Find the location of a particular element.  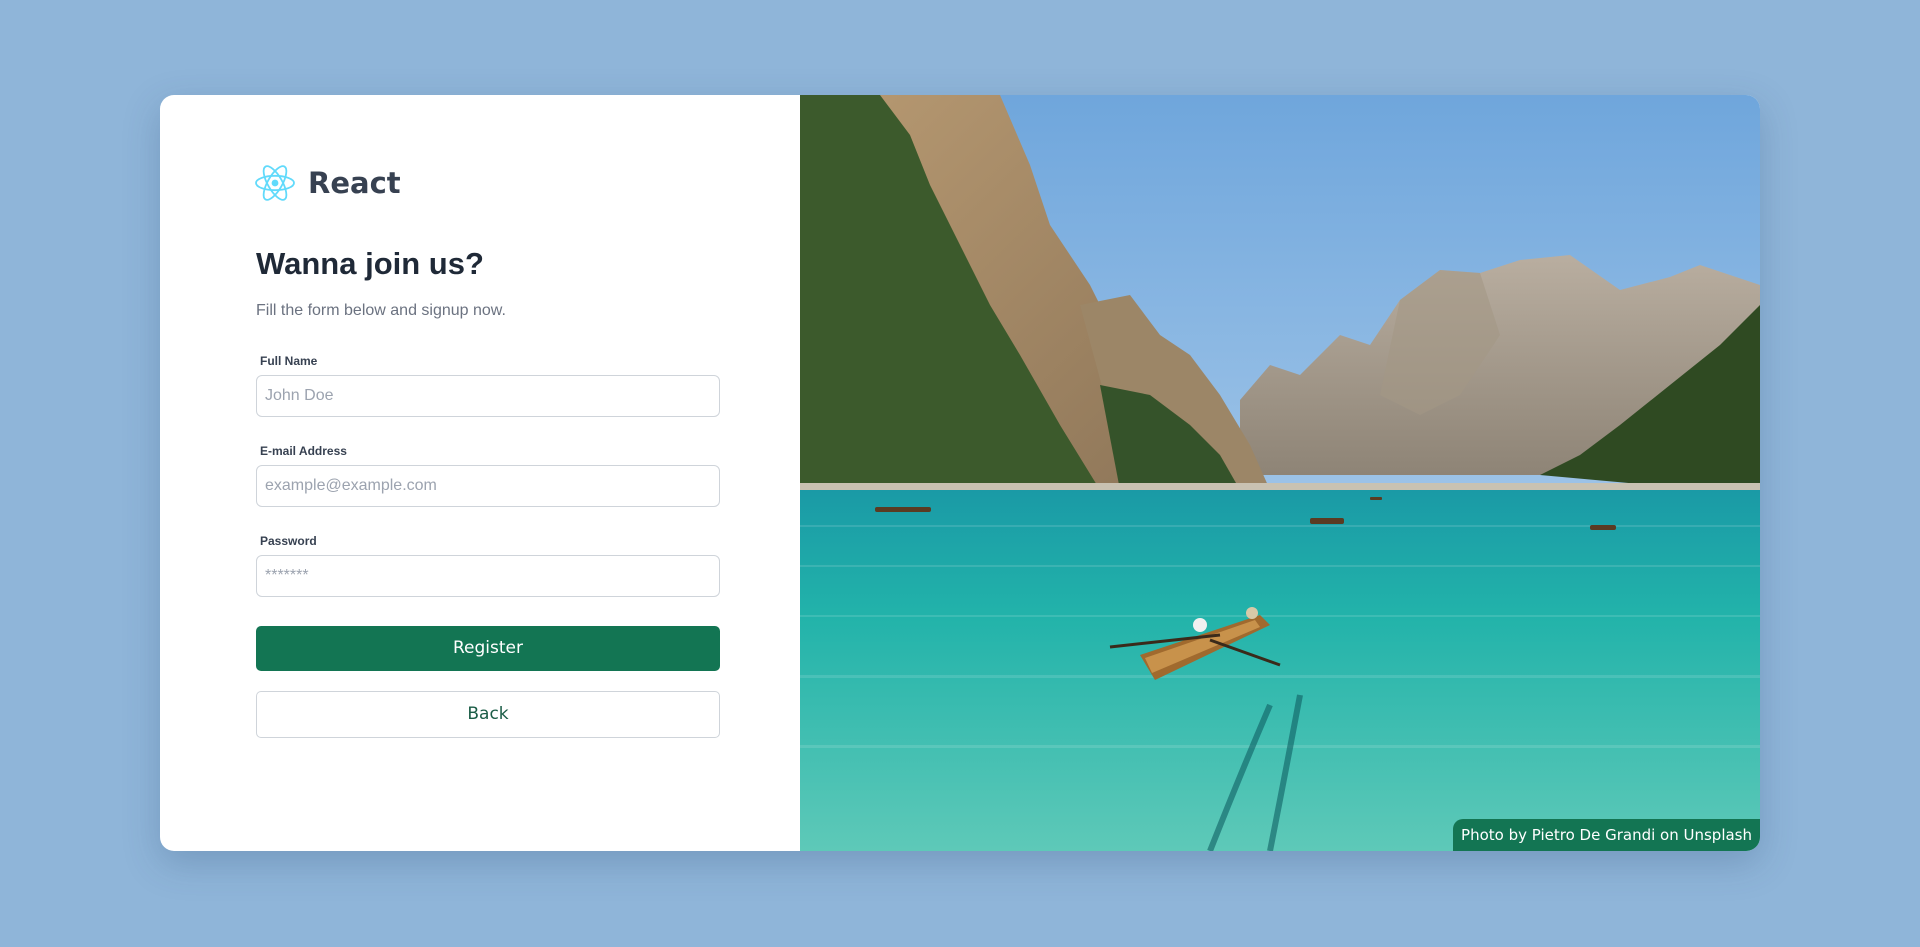

full-name-label: Full Name is located at coordinates (289, 361).